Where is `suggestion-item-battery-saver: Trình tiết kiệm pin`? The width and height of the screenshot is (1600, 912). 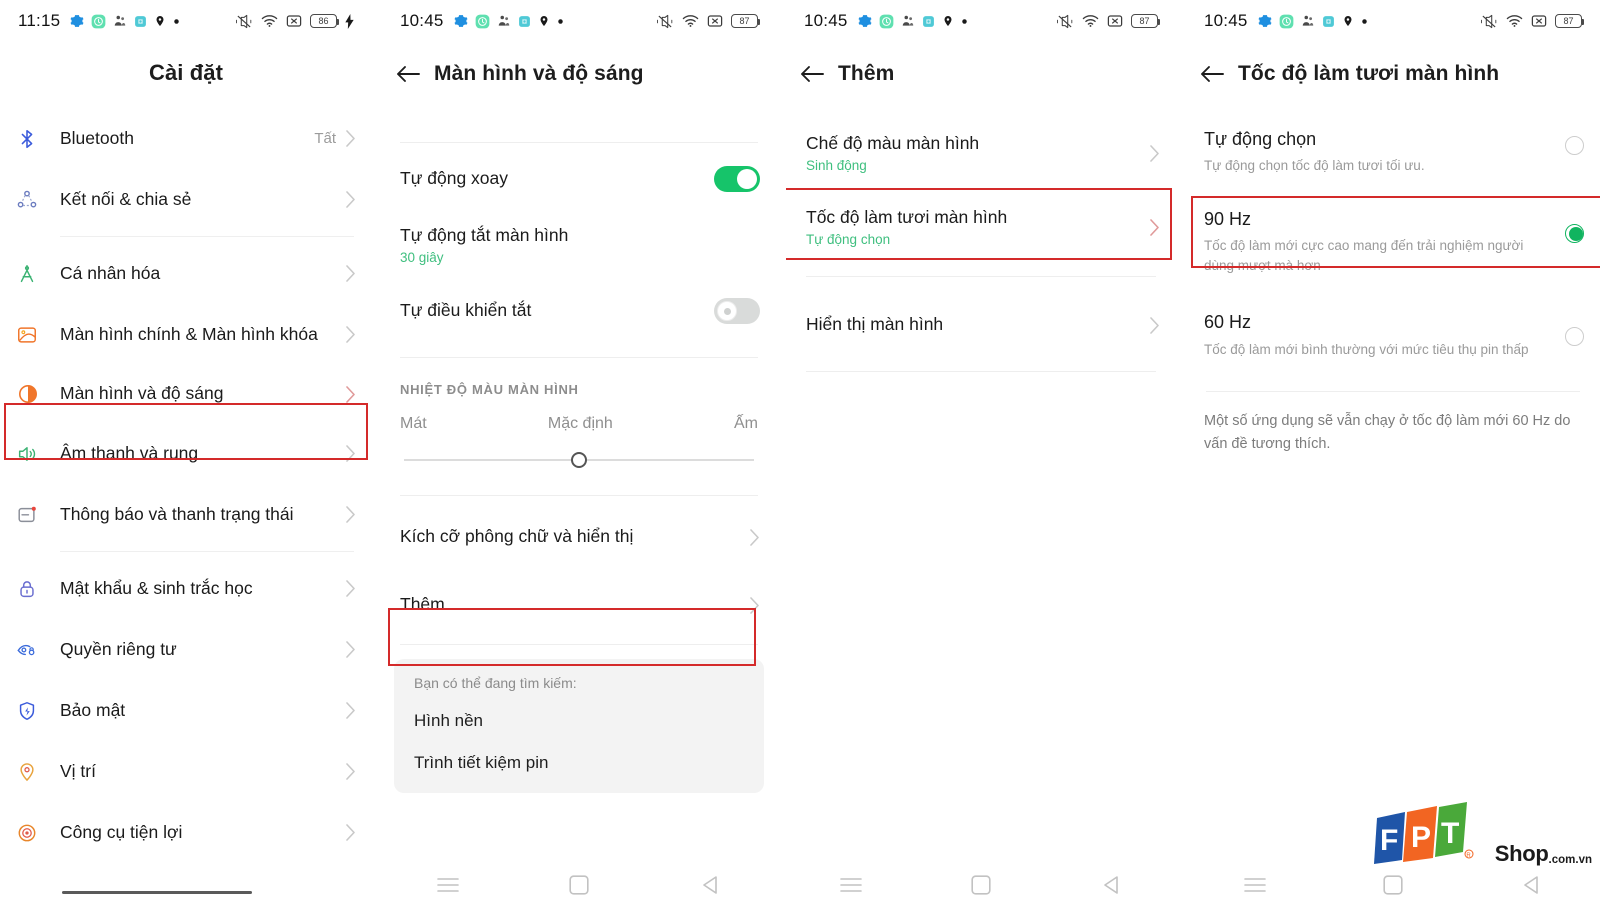
suggestion-item-battery-saver: Trình tiết kiệm pin is located at coordinates (579, 763).